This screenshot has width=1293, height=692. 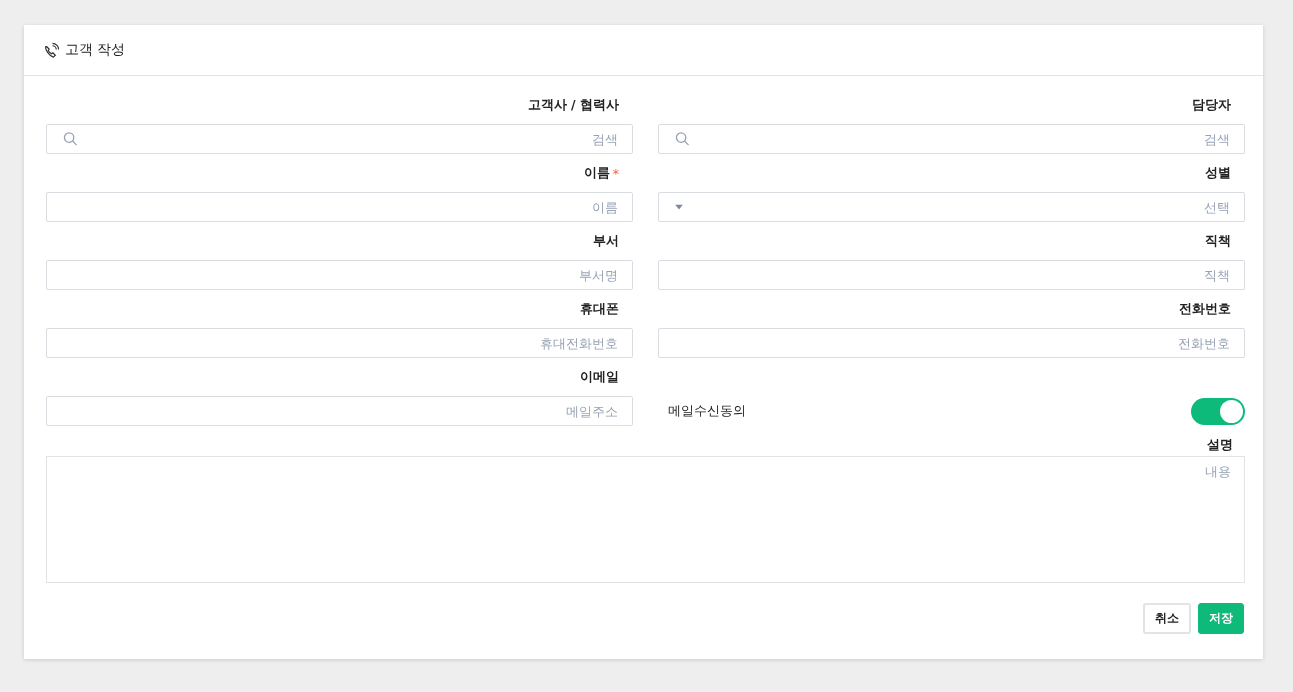 What do you see at coordinates (951, 343) in the screenshot?
I see `input-field: 전화번호` at bounding box center [951, 343].